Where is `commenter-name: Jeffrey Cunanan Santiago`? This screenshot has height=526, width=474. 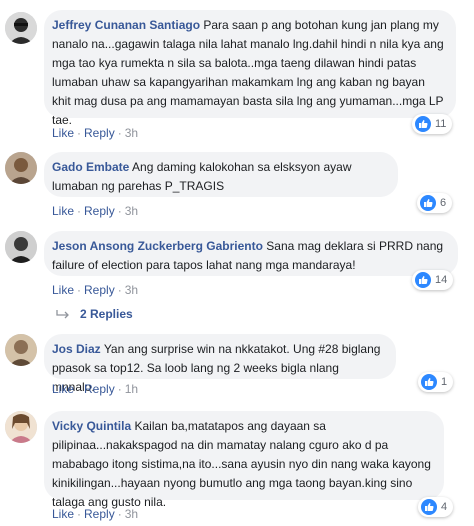 commenter-name: Jeffrey Cunanan Santiago is located at coordinates (126, 25).